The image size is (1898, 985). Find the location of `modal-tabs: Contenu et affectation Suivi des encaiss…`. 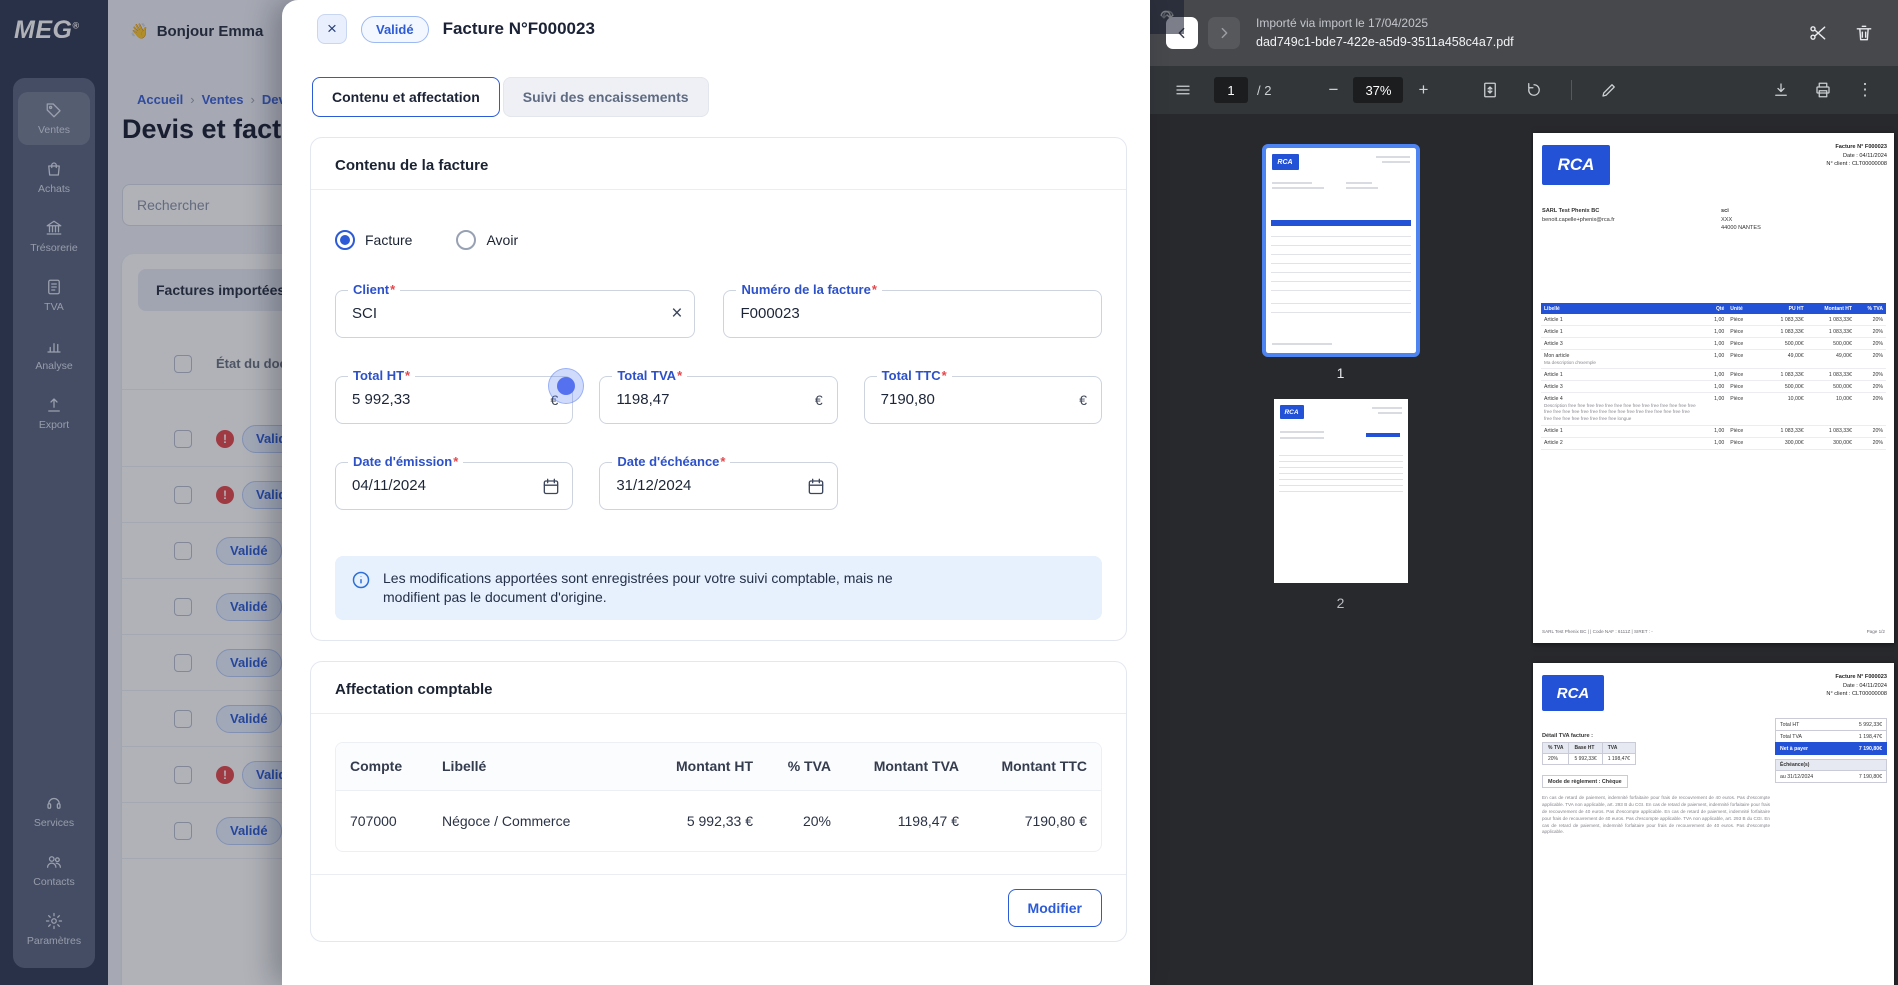

modal-tabs: Contenu et affectation Suivi des encaiss… is located at coordinates (716, 80).